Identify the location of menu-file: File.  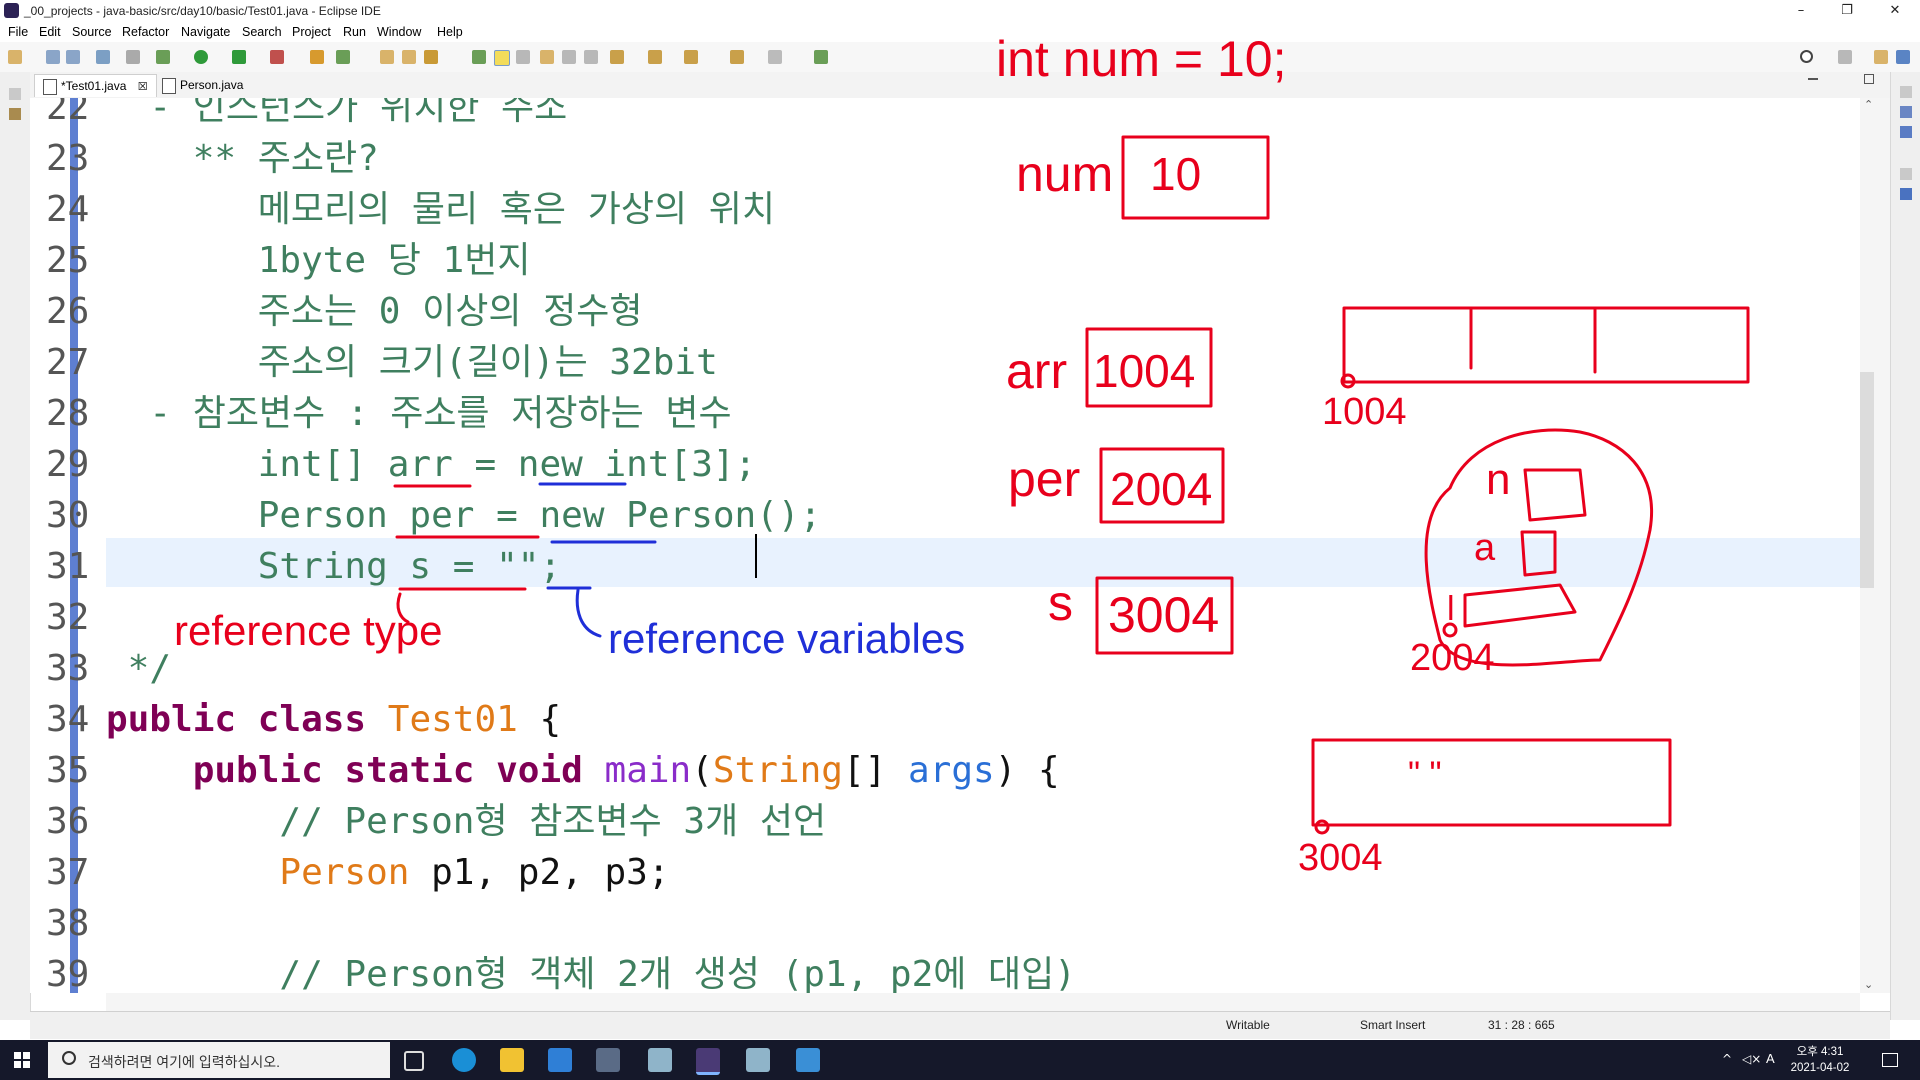
(18, 32).